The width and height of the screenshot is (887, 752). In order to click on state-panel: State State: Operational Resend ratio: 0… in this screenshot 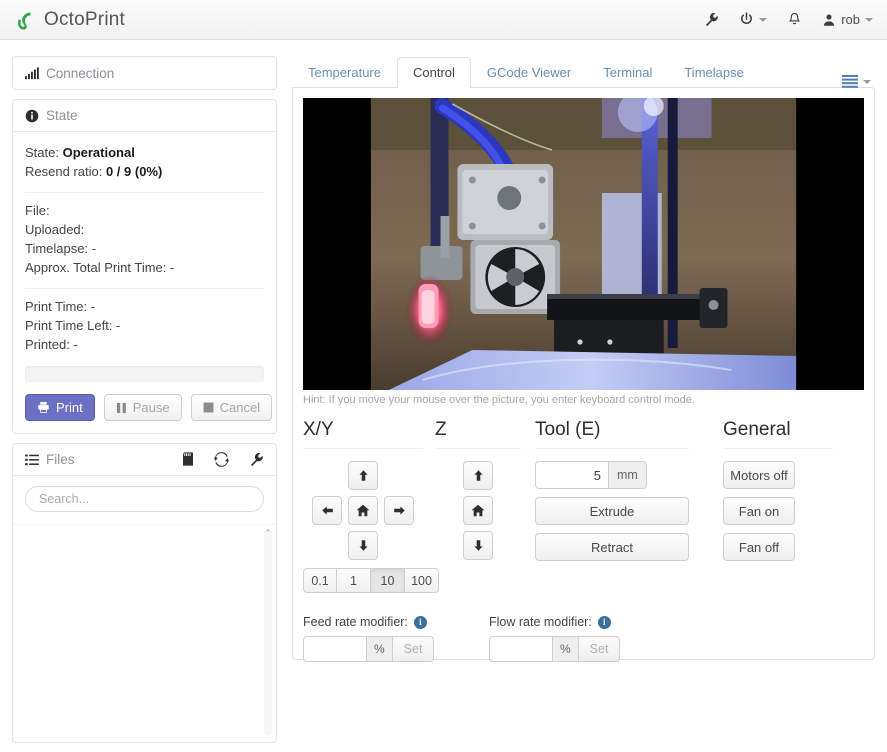, I will do `click(144, 266)`.